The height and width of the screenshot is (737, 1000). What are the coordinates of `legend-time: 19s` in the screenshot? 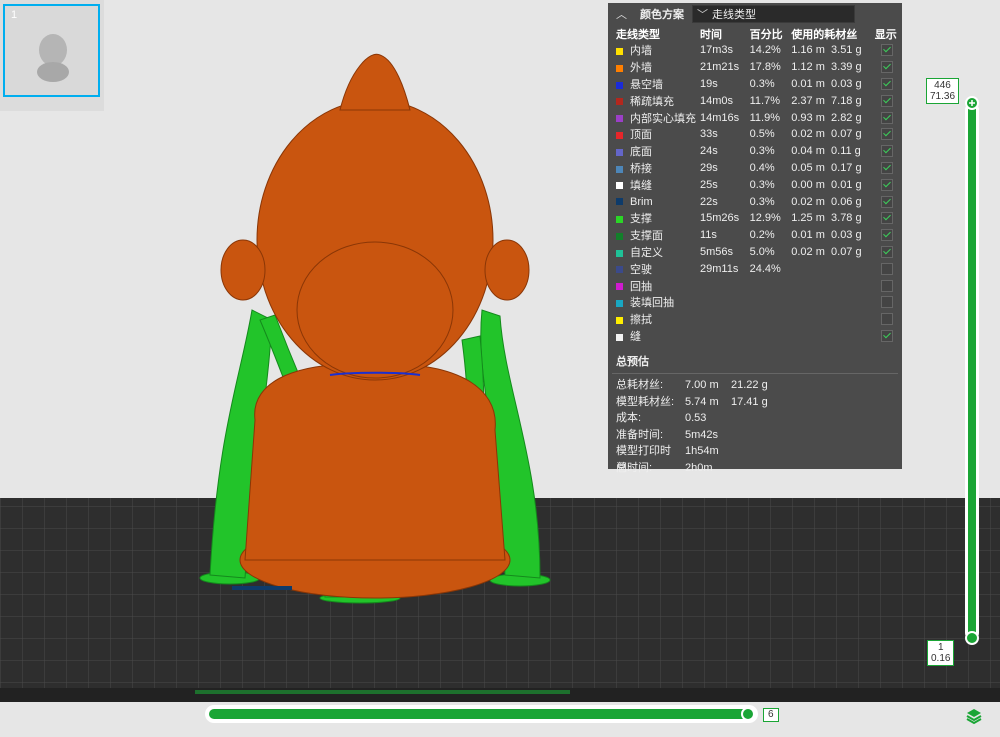 It's located at (709, 83).